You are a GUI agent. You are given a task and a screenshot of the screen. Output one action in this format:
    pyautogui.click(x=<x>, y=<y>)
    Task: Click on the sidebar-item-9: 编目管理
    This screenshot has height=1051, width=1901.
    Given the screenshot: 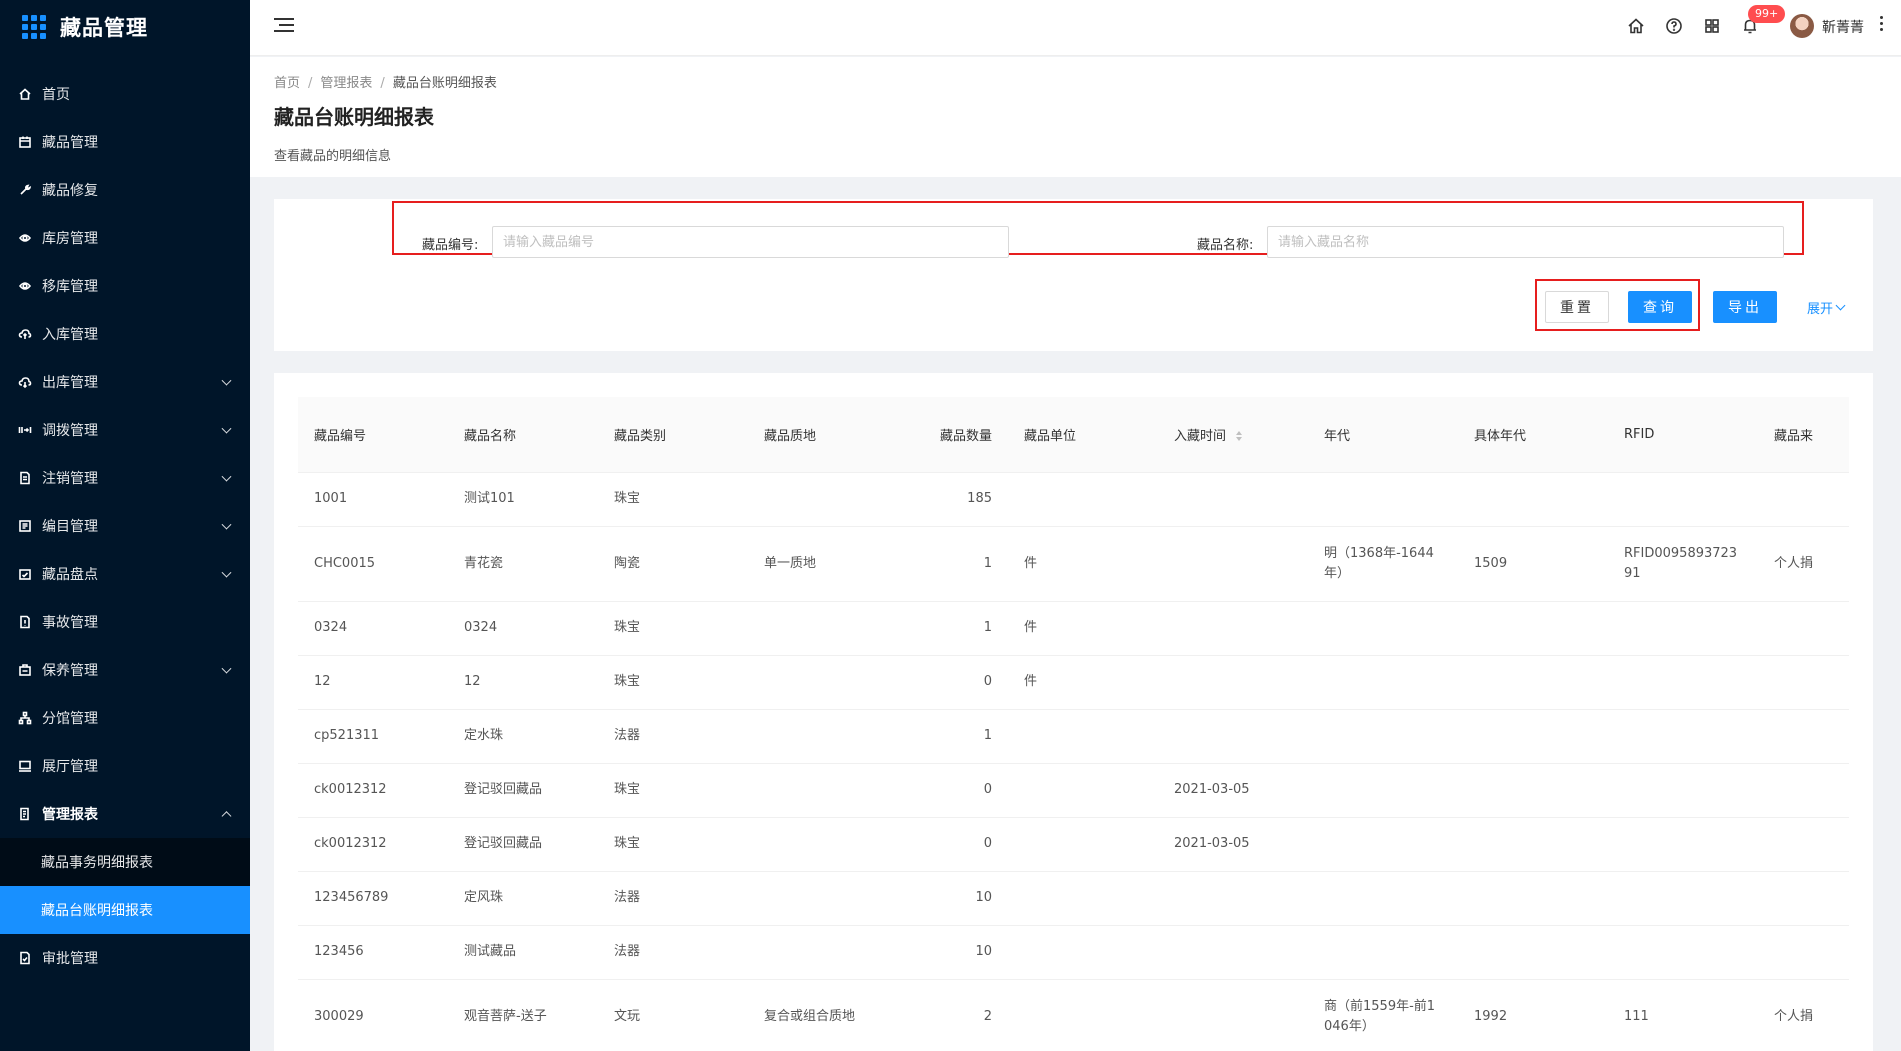 What is the action you would take?
    pyautogui.click(x=125, y=526)
    